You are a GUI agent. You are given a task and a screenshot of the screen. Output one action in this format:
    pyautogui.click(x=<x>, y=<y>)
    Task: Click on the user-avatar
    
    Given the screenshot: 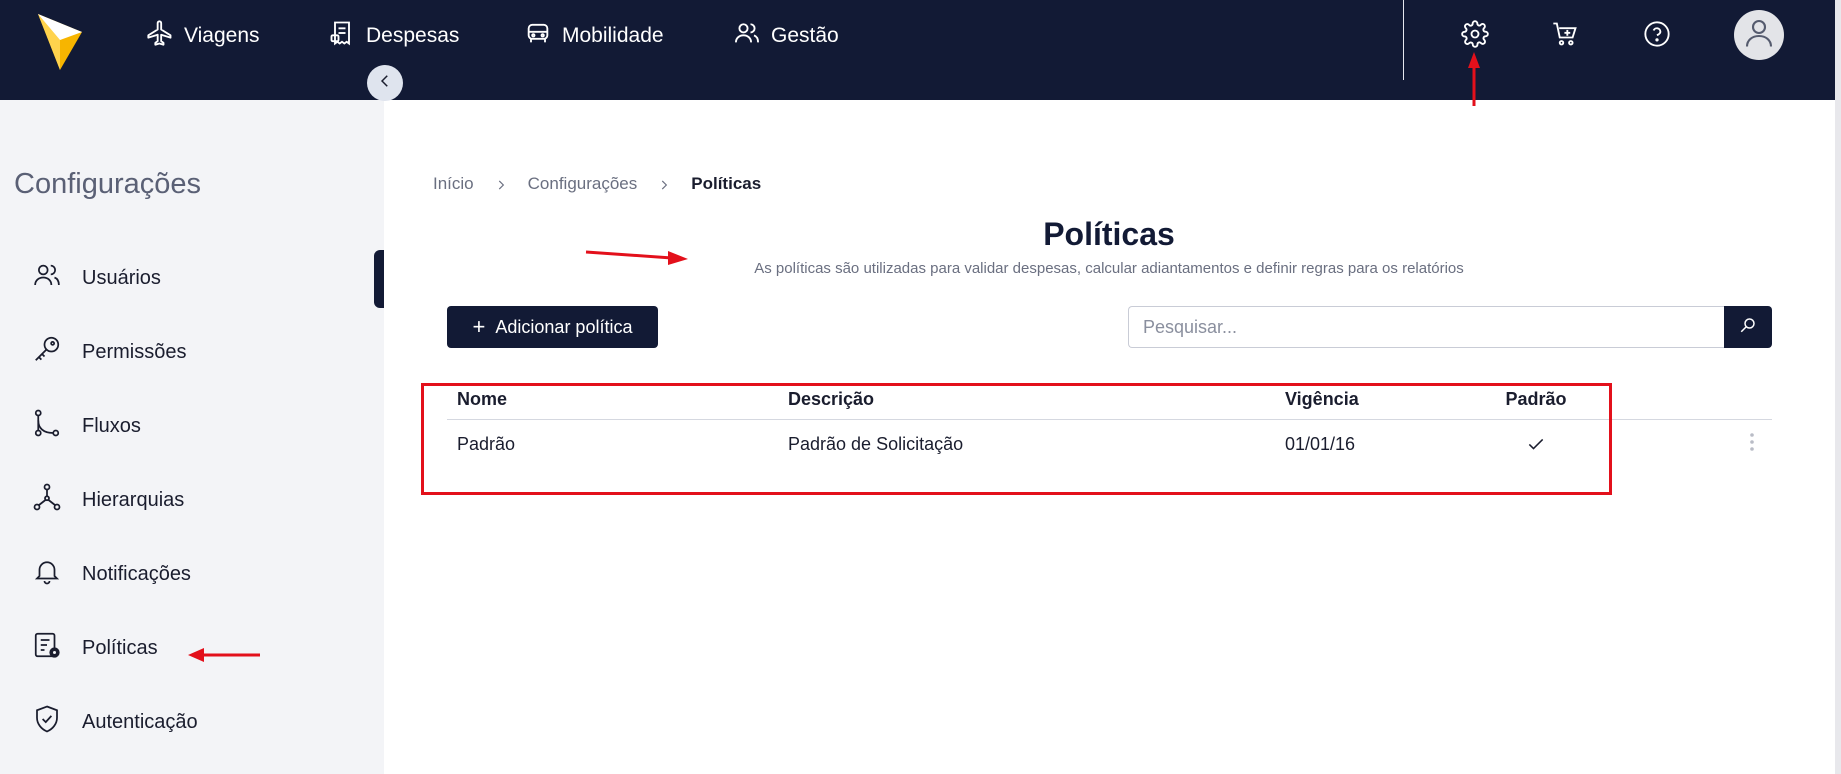 What is the action you would take?
    pyautogui.click(x=1759, y=35)
    